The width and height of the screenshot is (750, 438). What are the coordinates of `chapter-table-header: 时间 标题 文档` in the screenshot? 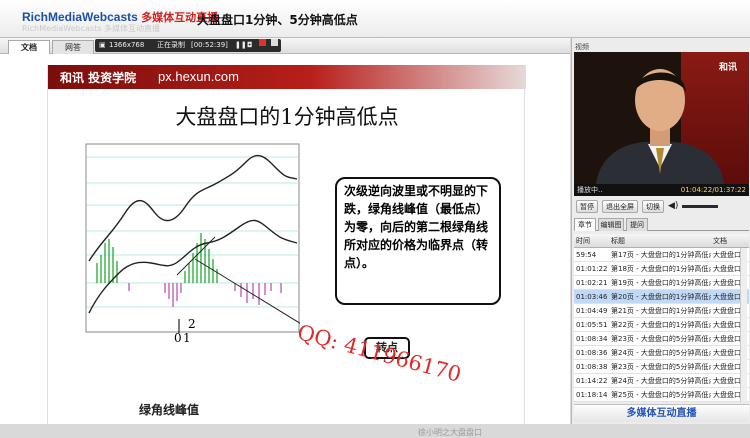 It's located at (661, 241).